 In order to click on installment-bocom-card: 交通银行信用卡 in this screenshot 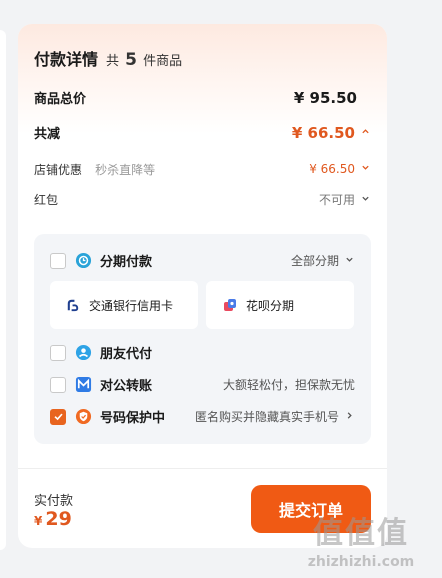, I will do `click(124, 305)`.